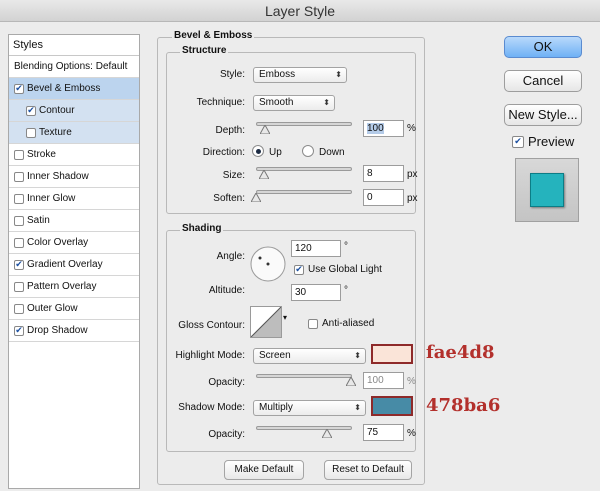  I want to click on style-item-label: Gradient Overlay, so click(65, 264).